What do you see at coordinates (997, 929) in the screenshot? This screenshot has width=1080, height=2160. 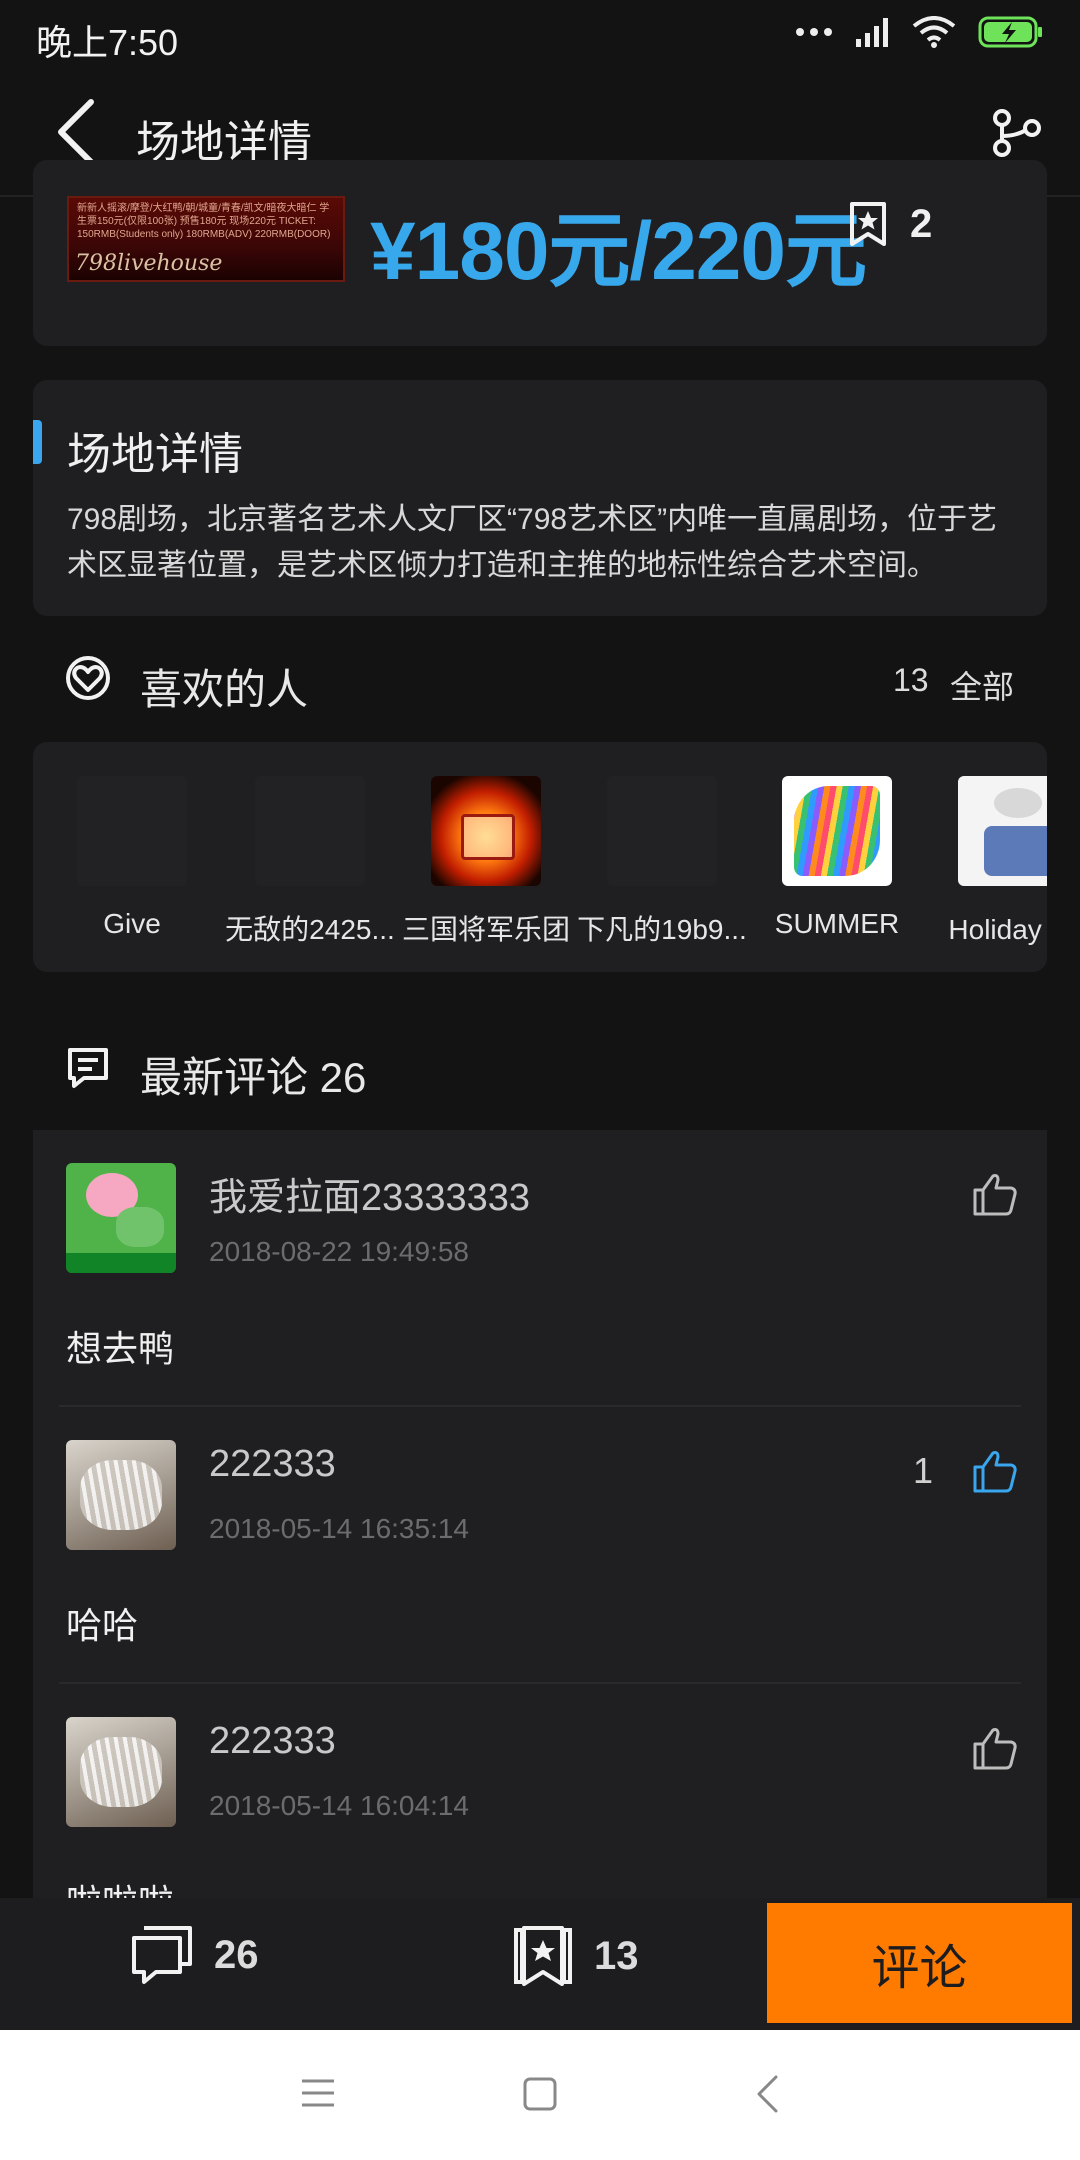 I see `liker-name: Holiday 小` at bounding box center [997, 929].